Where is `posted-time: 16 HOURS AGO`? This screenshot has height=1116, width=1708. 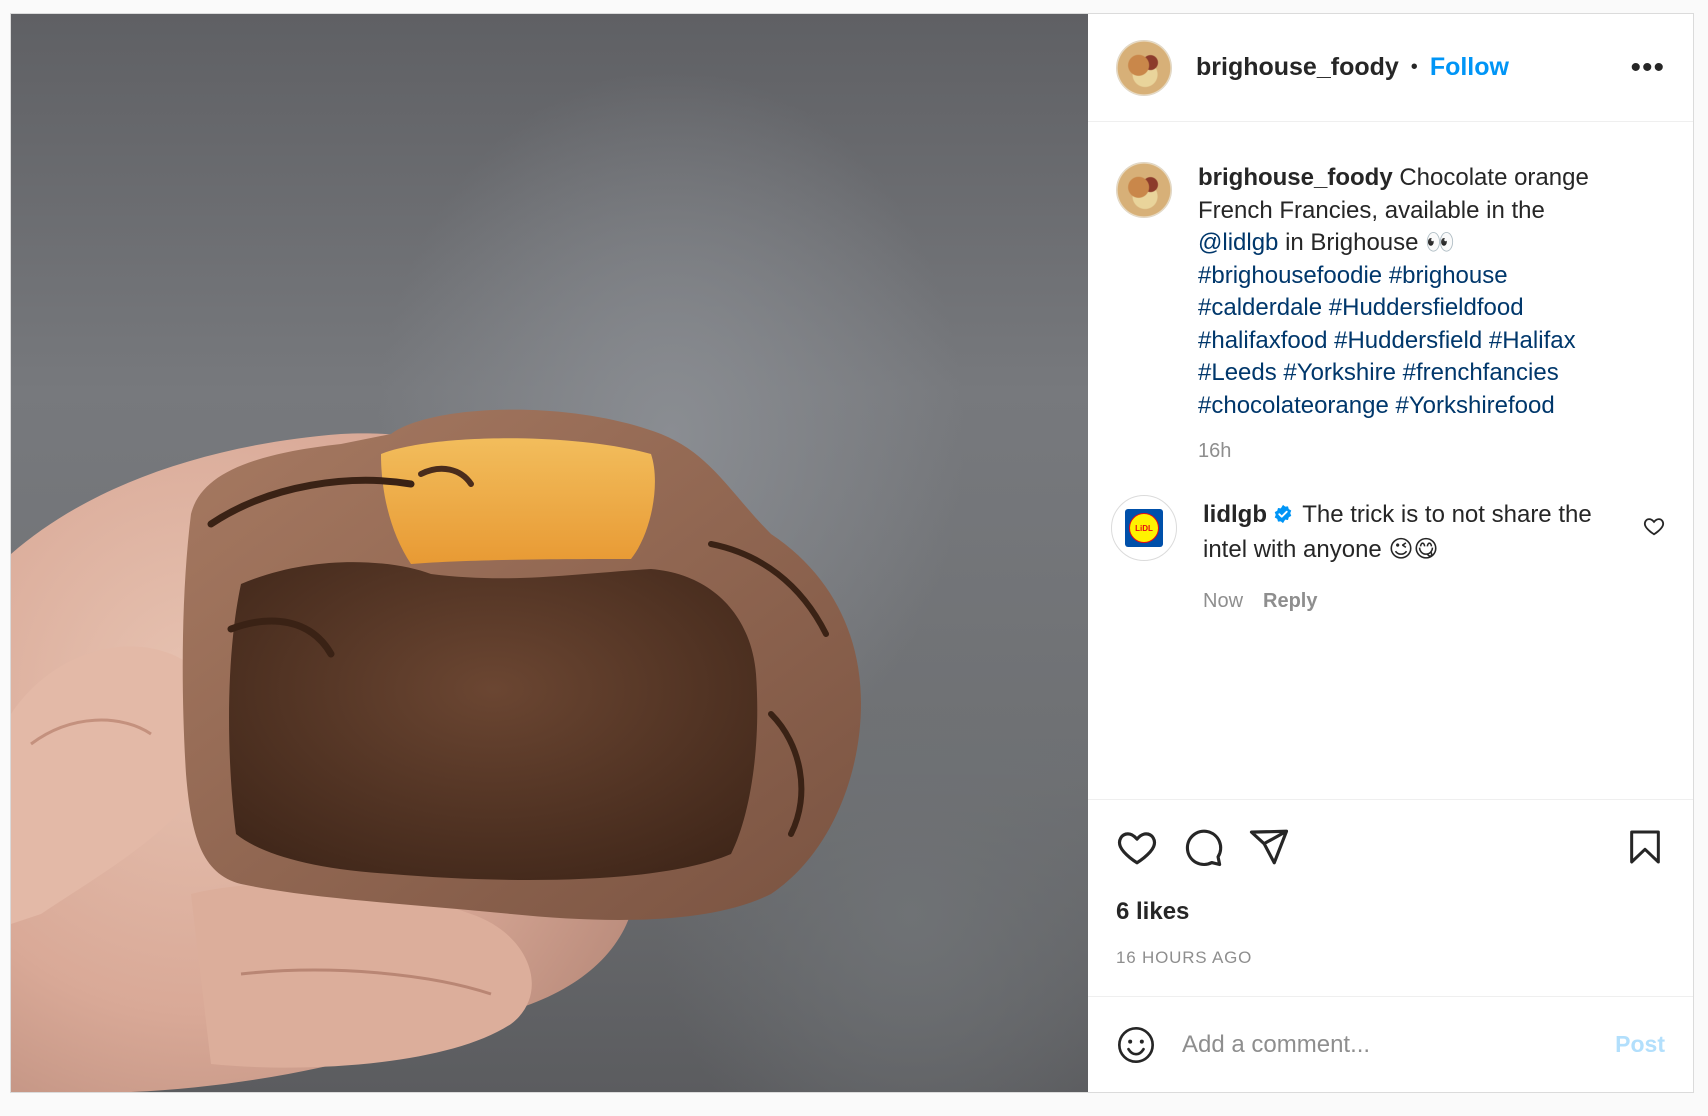
posted-time: 16 HOURS AGO is located at coordinates (1390, 972).